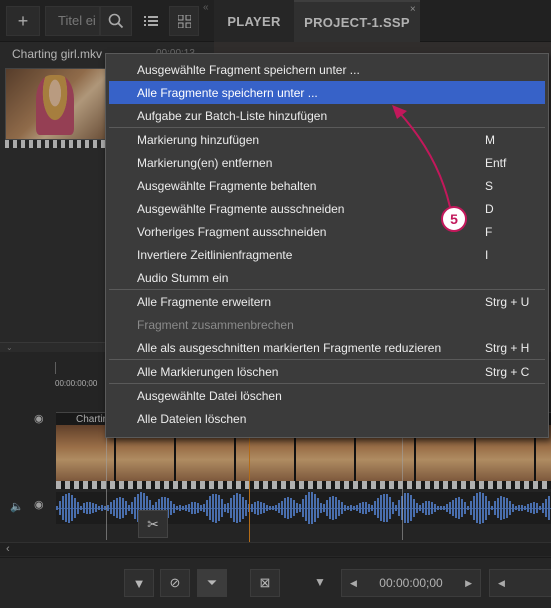 This screenshot has height=608, width=551. I want to click on media-thumbnail, so click(60, 104).